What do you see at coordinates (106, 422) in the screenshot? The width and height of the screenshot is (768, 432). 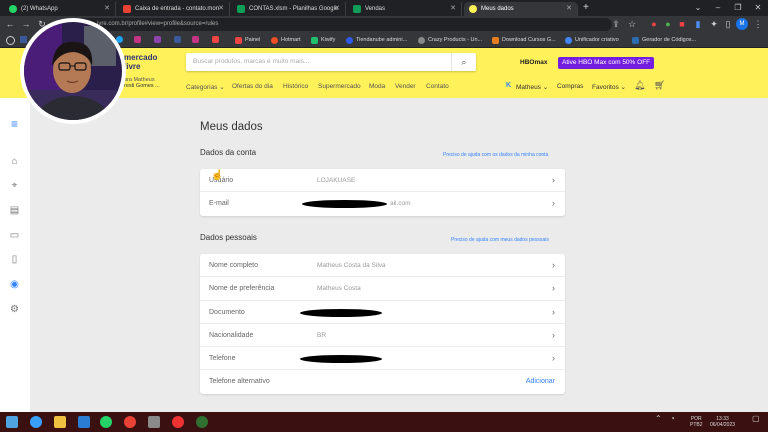 I see `whatsapp-icon` at bounding box center [106, 422].